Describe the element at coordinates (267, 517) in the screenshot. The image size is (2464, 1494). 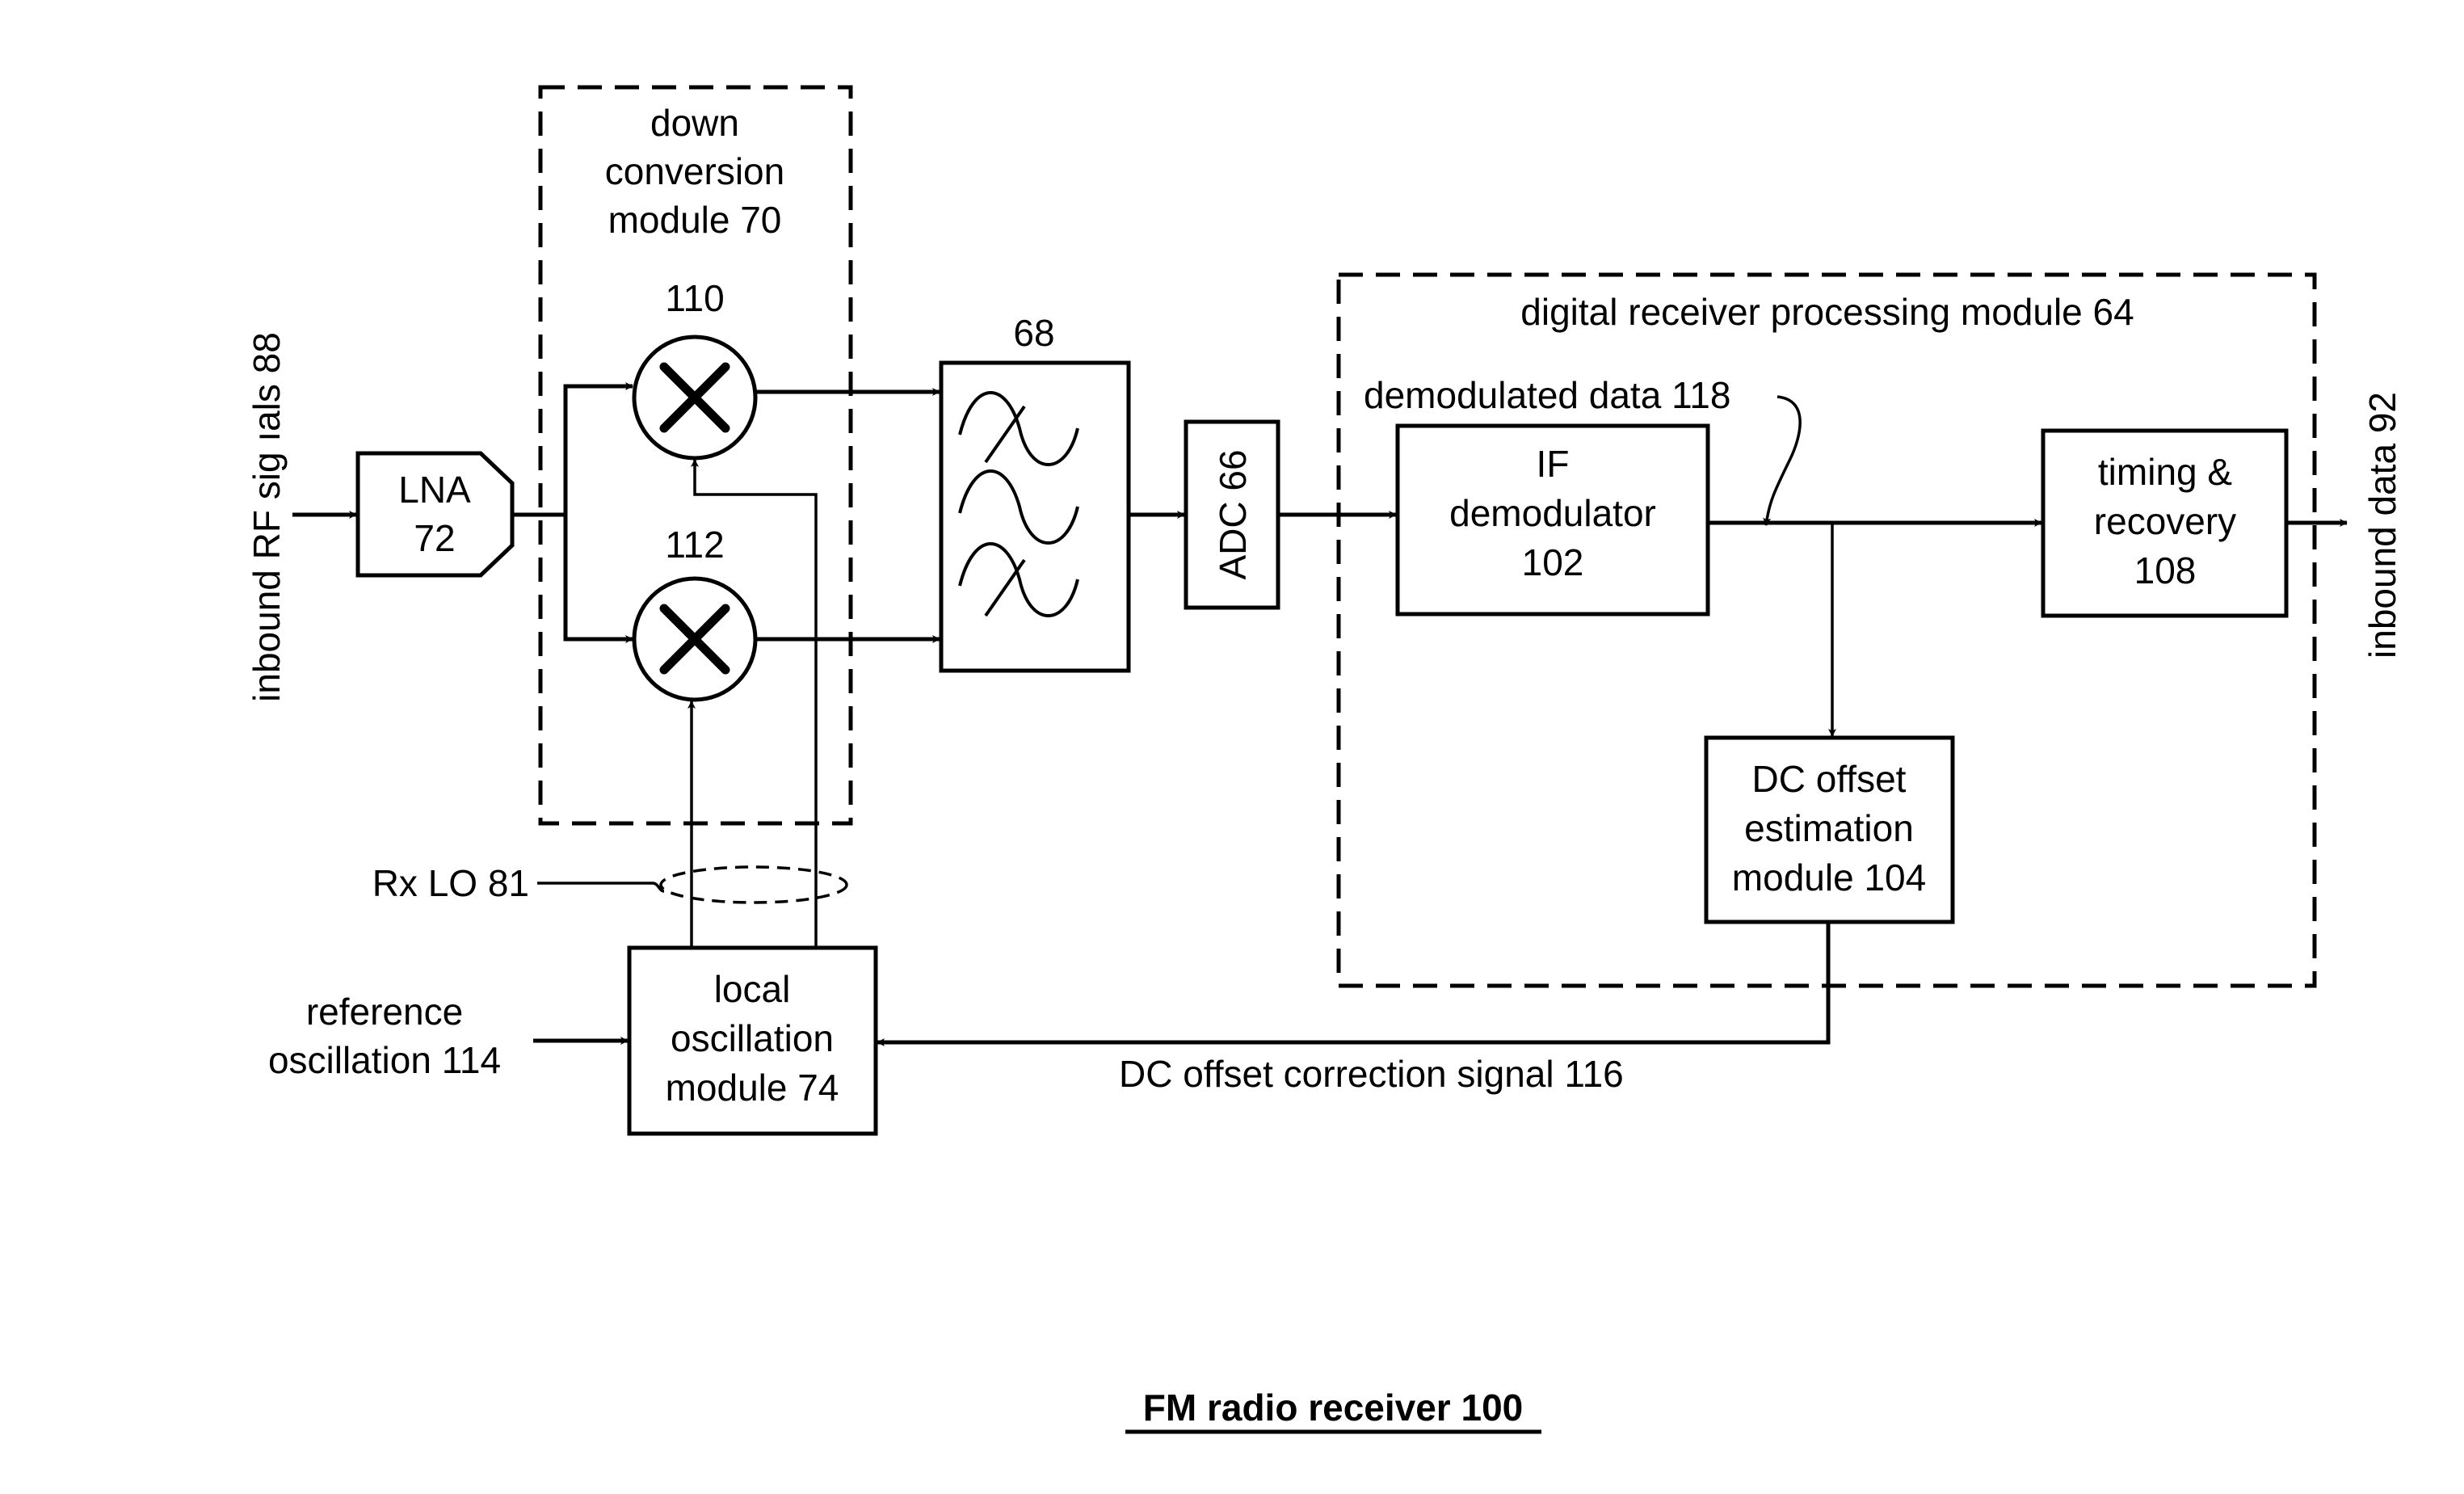
I see `inbound-rf-signals-label: inbound RF sig ıals 88` at that location.